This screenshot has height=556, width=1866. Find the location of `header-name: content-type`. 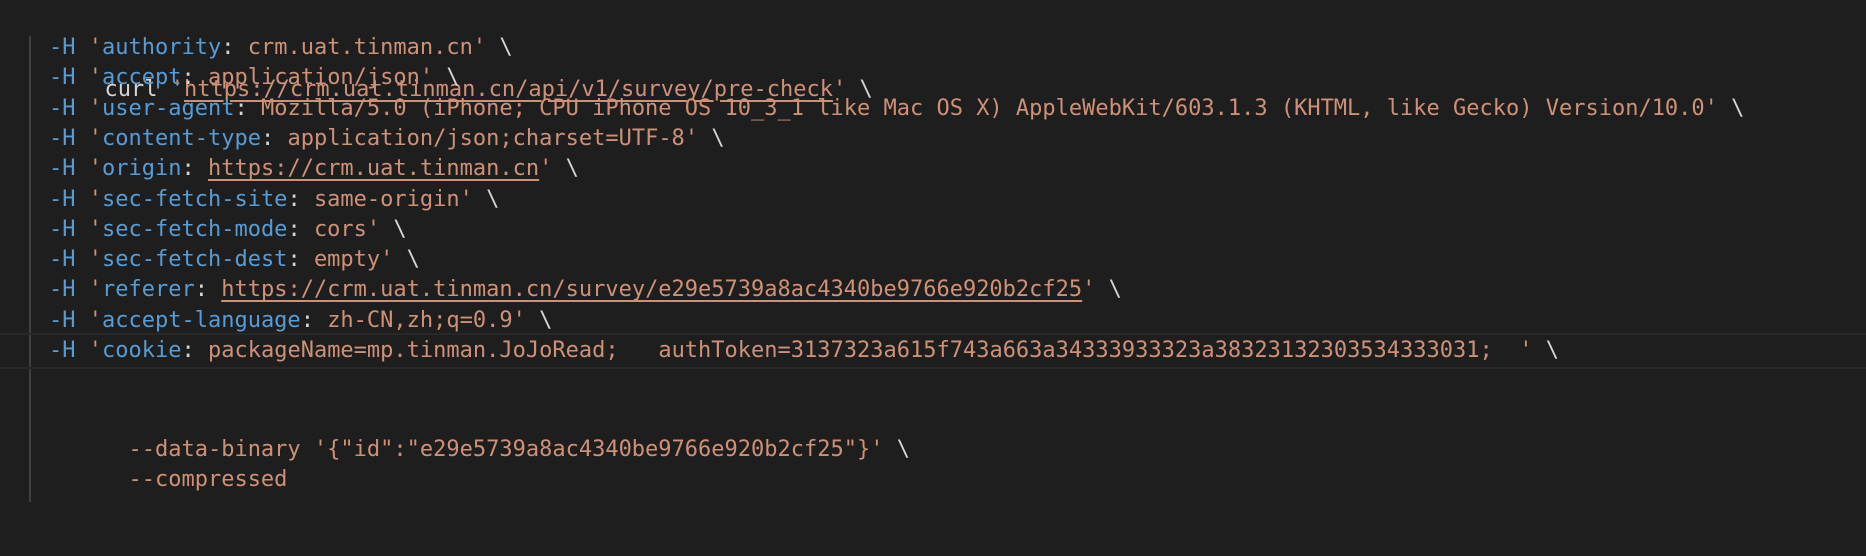

header-name: content-type is located at coordinates (181, 138).